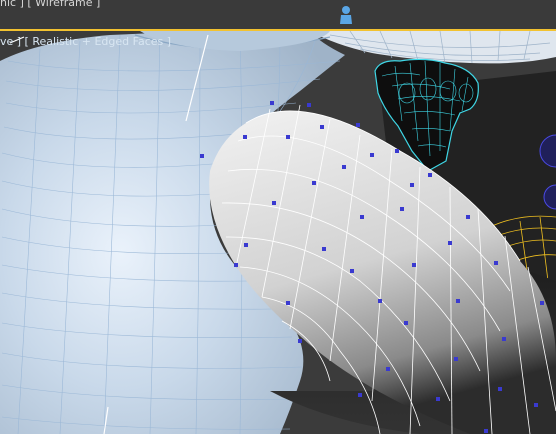 The width and height of the screenshot is (556, 434). What do you see at coordinates (63, 4) in the screenshot?
I see `shading-mode-label: Wireframe` at bounding box center [63, 4].